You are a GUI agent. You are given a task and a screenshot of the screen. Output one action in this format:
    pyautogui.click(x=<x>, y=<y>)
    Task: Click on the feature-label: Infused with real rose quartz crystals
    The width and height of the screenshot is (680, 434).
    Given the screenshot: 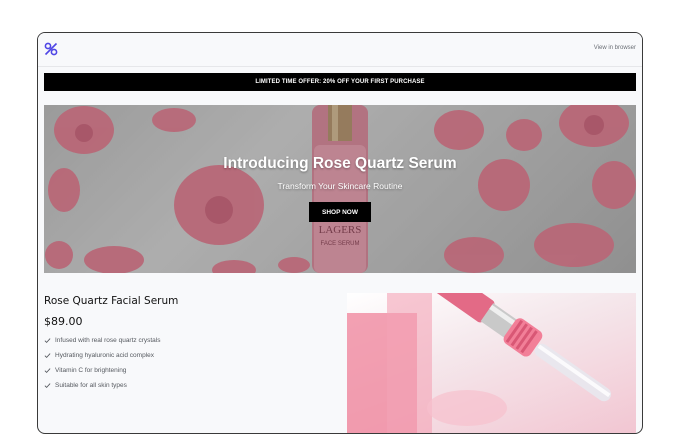 What is the action you would take?
    pyautogui.click(x=108, y=340)
    